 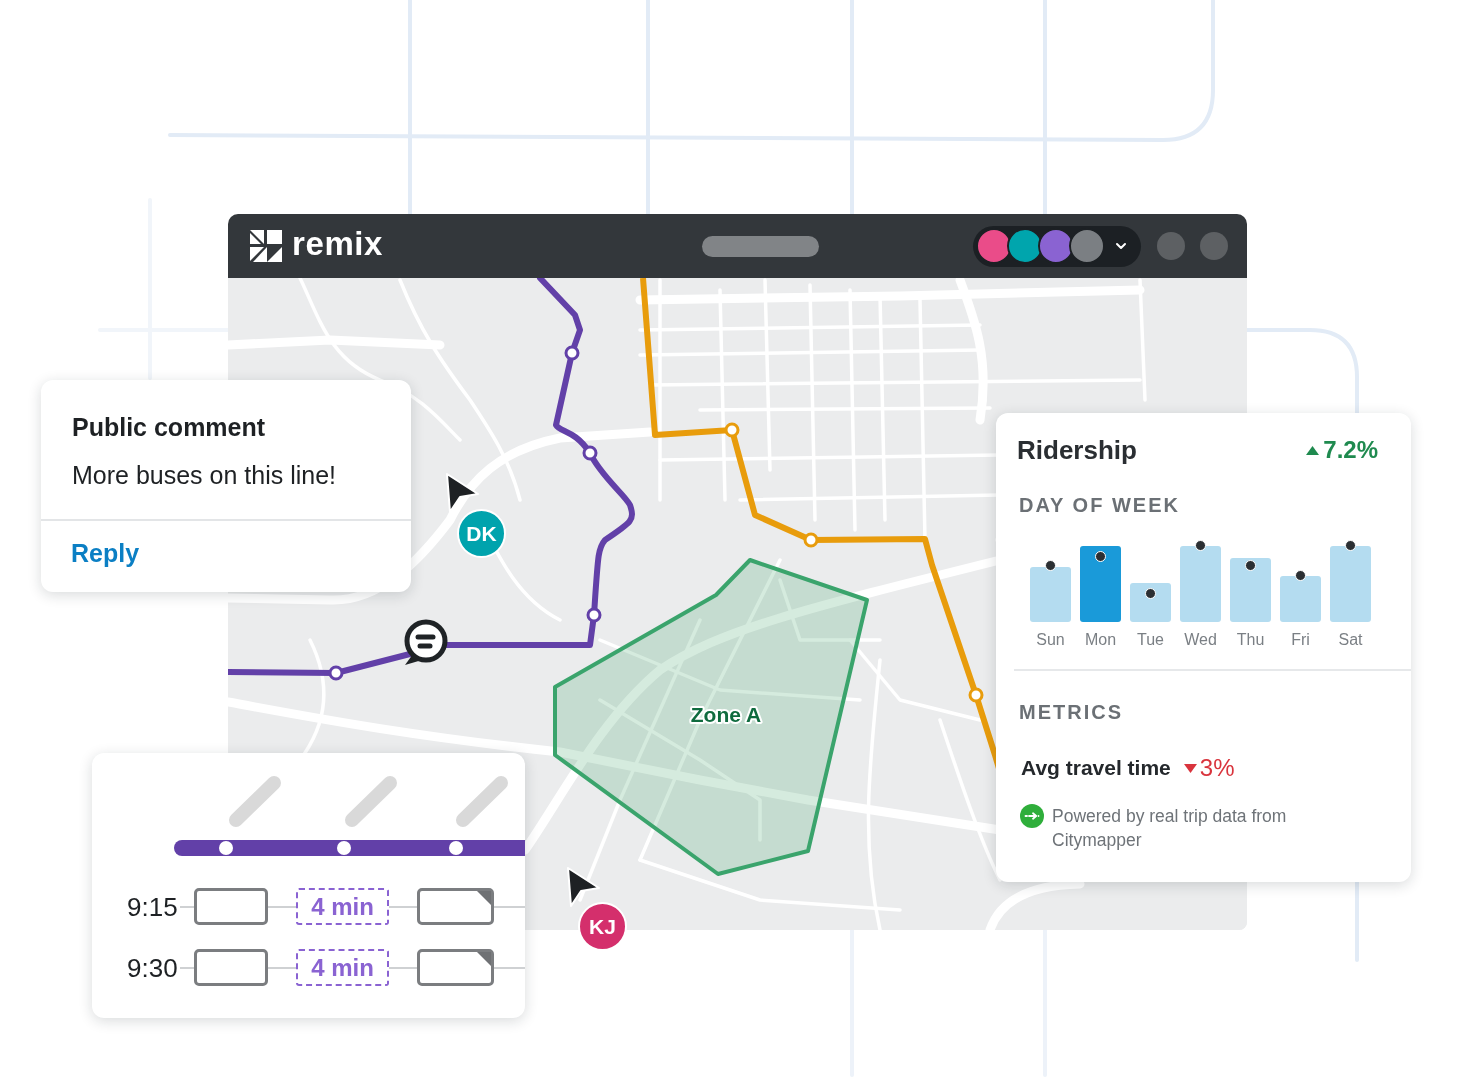 I want to click on logo-icon, so click(x=266, y=246).